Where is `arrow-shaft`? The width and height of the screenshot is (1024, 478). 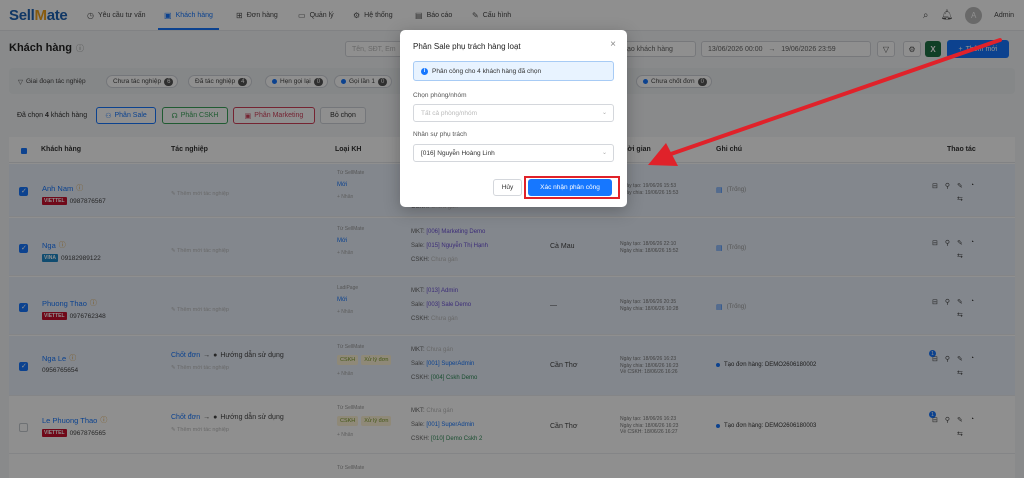
arrow-shaft is located at coordinates (834, 97).